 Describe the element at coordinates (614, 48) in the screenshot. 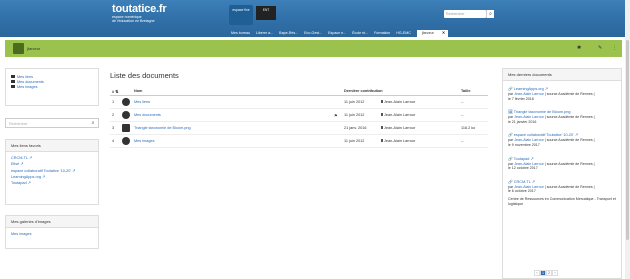

I see `more-icon: ⋮` at that location.